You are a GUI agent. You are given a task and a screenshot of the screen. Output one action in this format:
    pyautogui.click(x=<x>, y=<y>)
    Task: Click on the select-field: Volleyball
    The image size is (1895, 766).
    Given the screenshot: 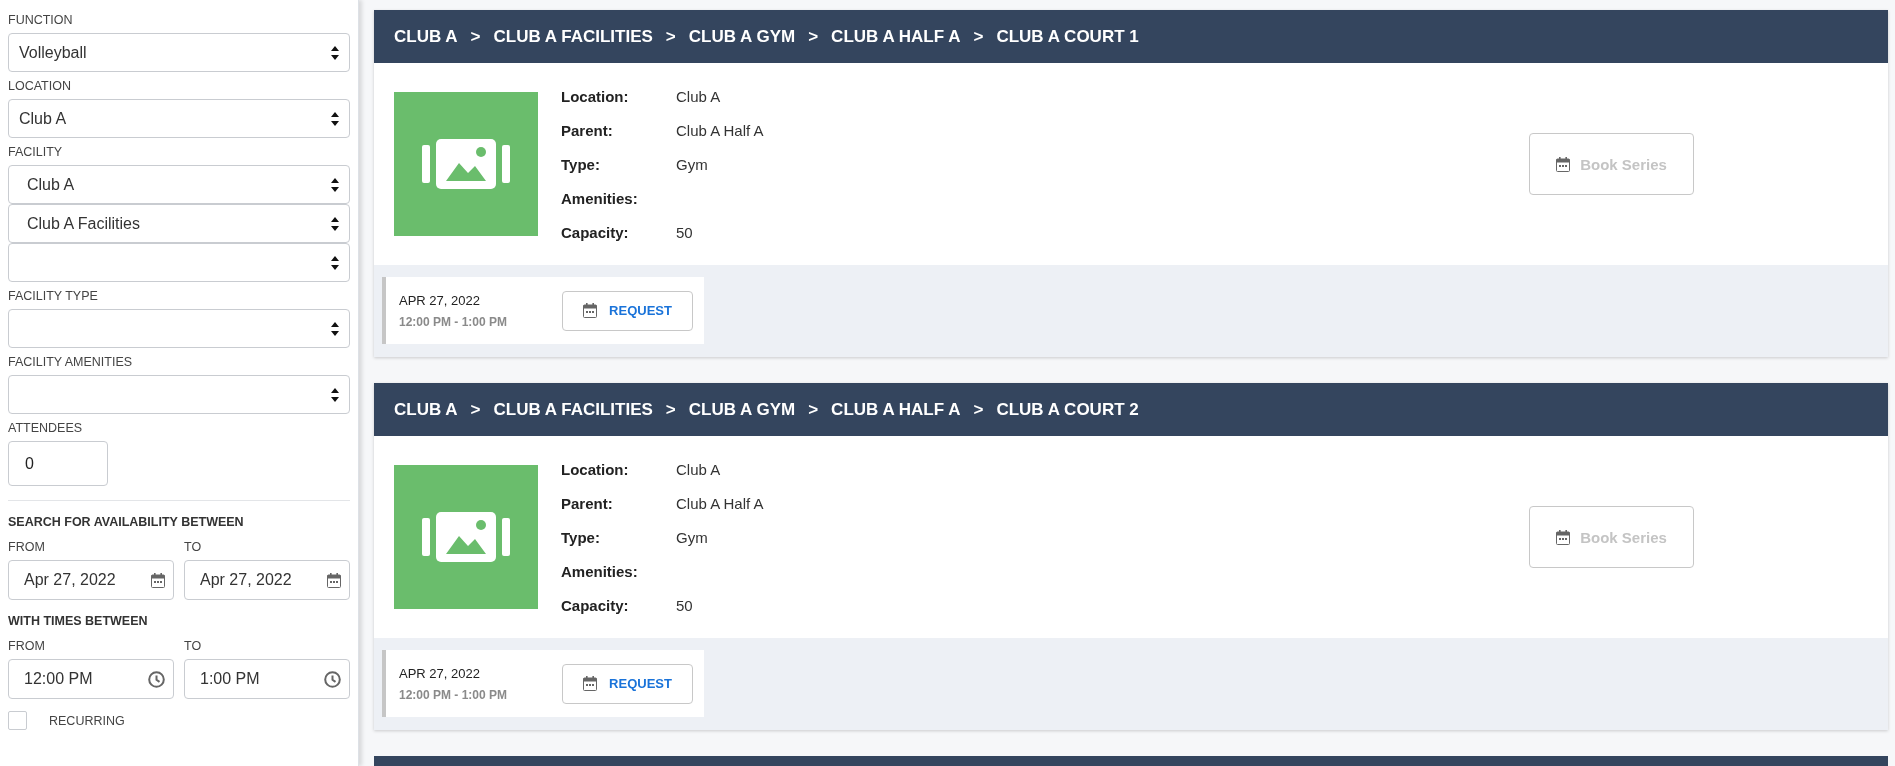 What is the action you would take?
    pyautogui.click(x=179, y=52)
    